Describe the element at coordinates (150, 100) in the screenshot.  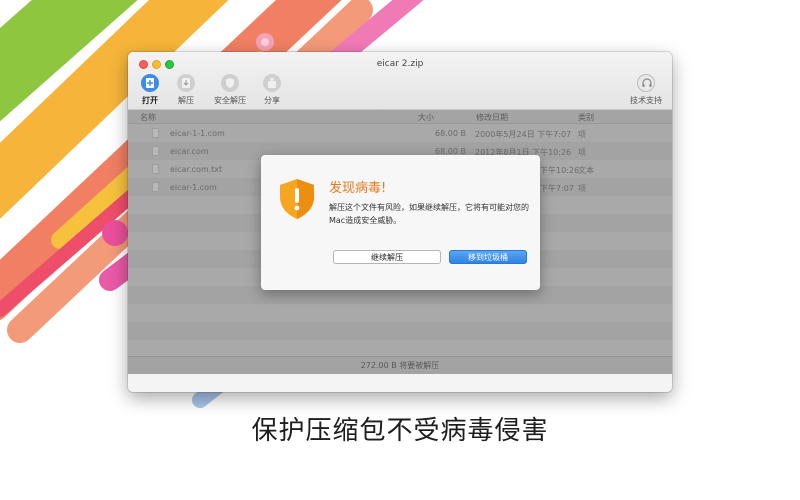
I see `open-label: 打开` at that location.